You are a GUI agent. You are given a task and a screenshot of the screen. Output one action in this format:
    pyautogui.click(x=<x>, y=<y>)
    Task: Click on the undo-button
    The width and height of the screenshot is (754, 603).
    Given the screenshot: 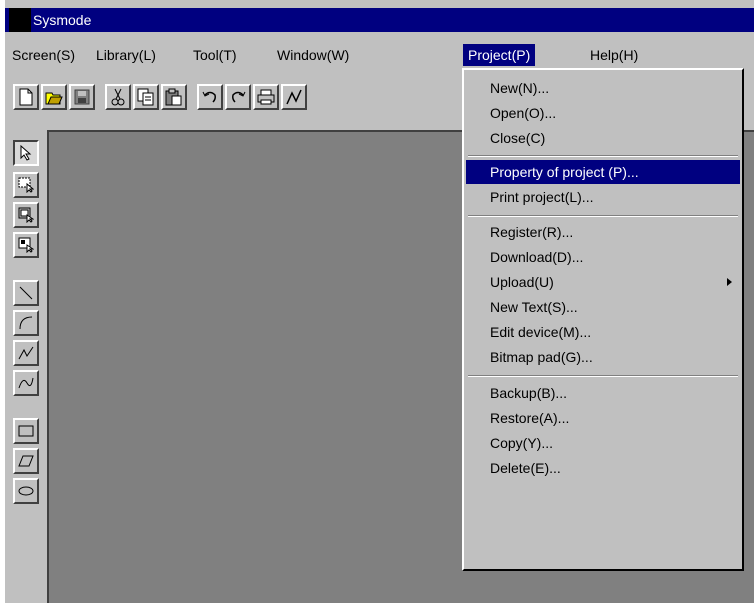 What is the action you would take?
    pyautogui.click(x=210, y=97)
    